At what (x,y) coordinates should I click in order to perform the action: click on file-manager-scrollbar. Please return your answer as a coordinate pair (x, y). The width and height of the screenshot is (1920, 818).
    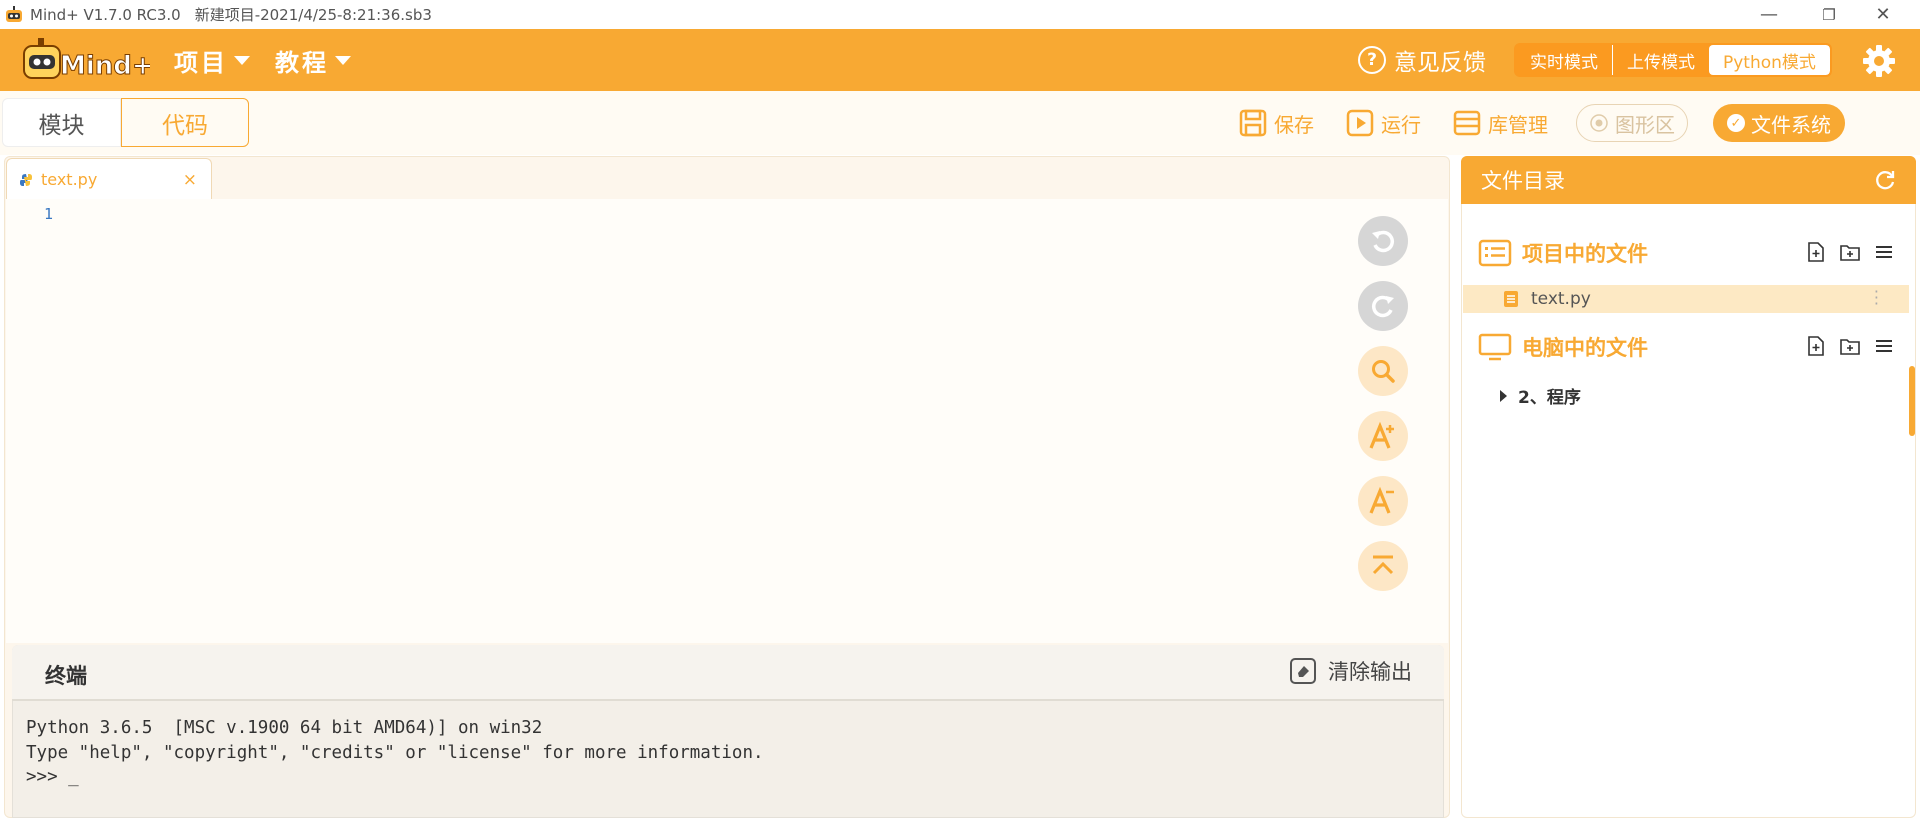
    Looking at the image, I should click on (1912, 401).